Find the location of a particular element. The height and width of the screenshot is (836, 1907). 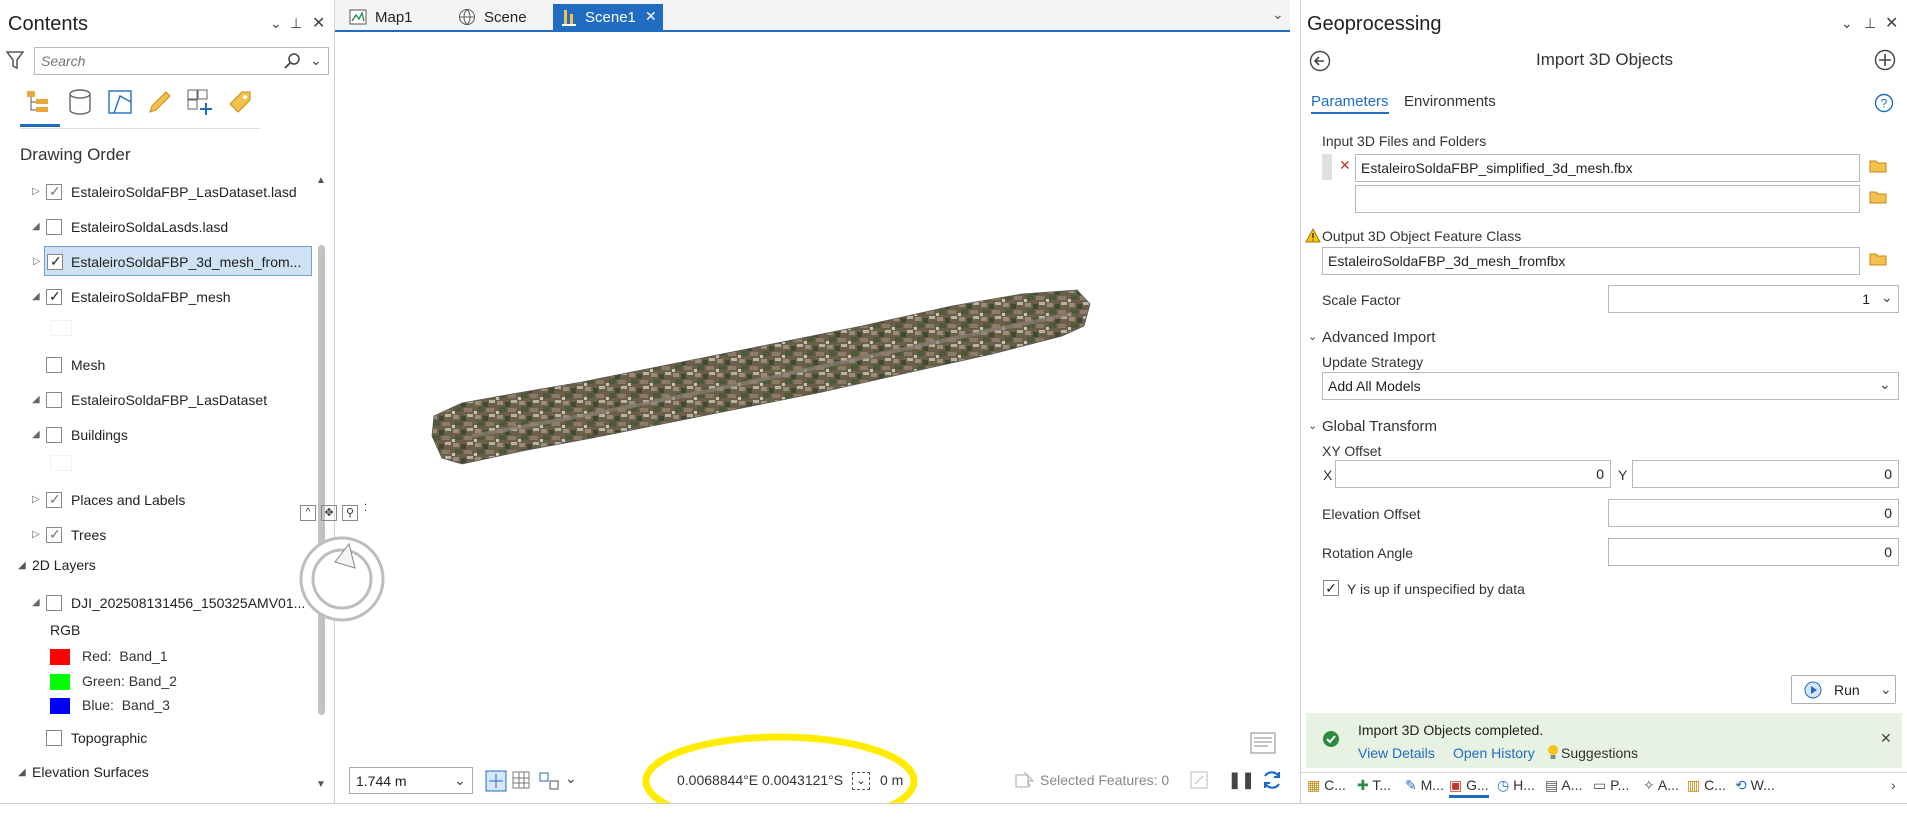

close-tab-icon: ✕ is located at coordinates (651, 16).